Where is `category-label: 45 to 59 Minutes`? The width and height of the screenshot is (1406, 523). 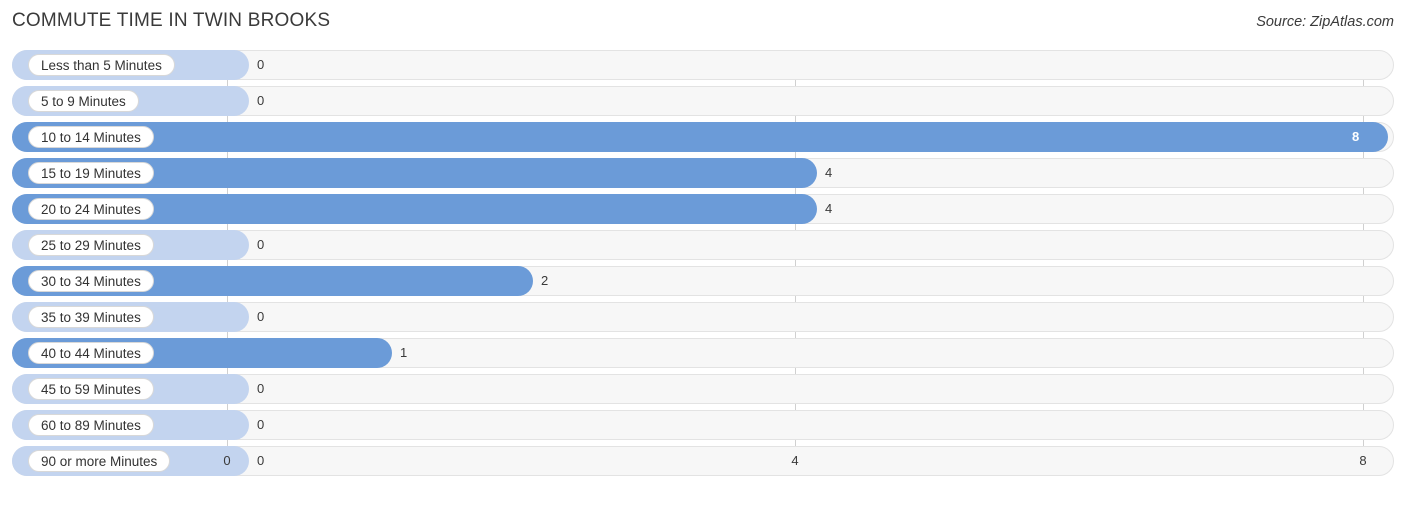 category-label: 45 to 59 Minutes is located at coordinates (91, 389).